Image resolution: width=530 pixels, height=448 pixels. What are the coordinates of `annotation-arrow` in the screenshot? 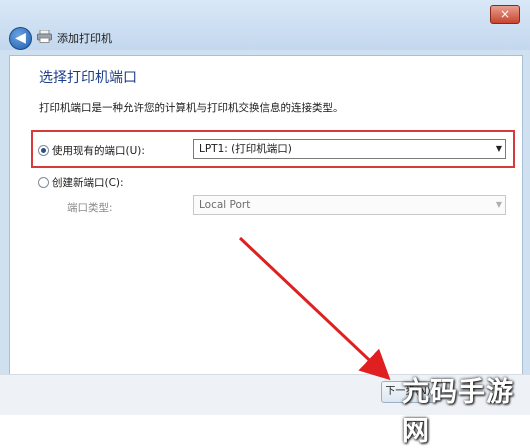 It's located at (314, 308).